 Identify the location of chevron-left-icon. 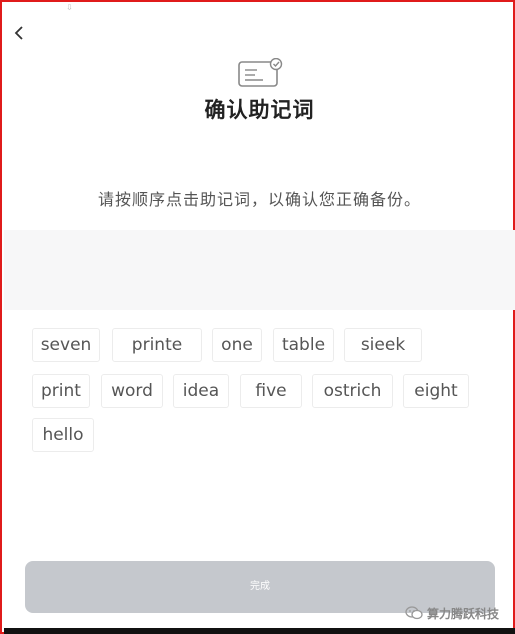
(18, 33).